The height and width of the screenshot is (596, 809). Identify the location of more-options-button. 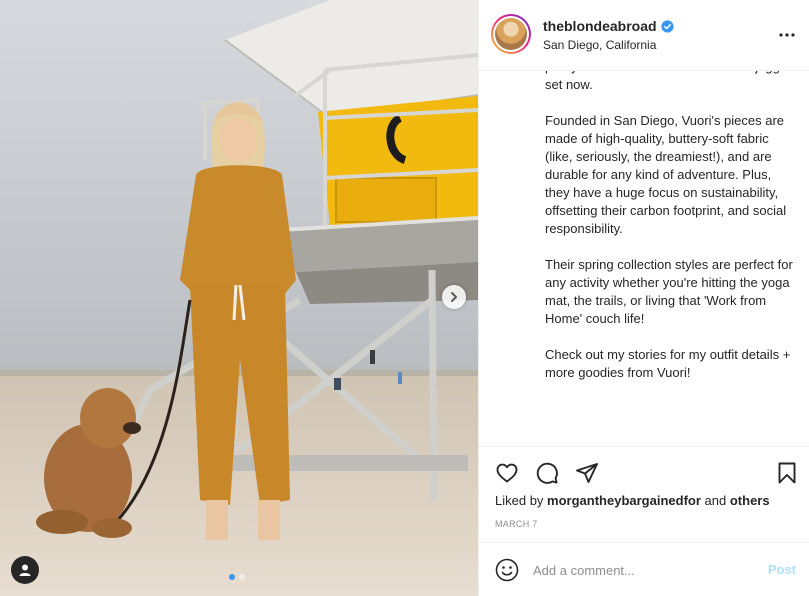
(787, 35).